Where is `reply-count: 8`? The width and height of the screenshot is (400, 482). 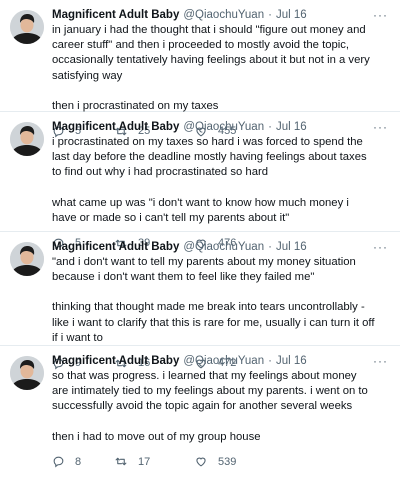 reply-count: 8 is located at coordinates (78, 461).